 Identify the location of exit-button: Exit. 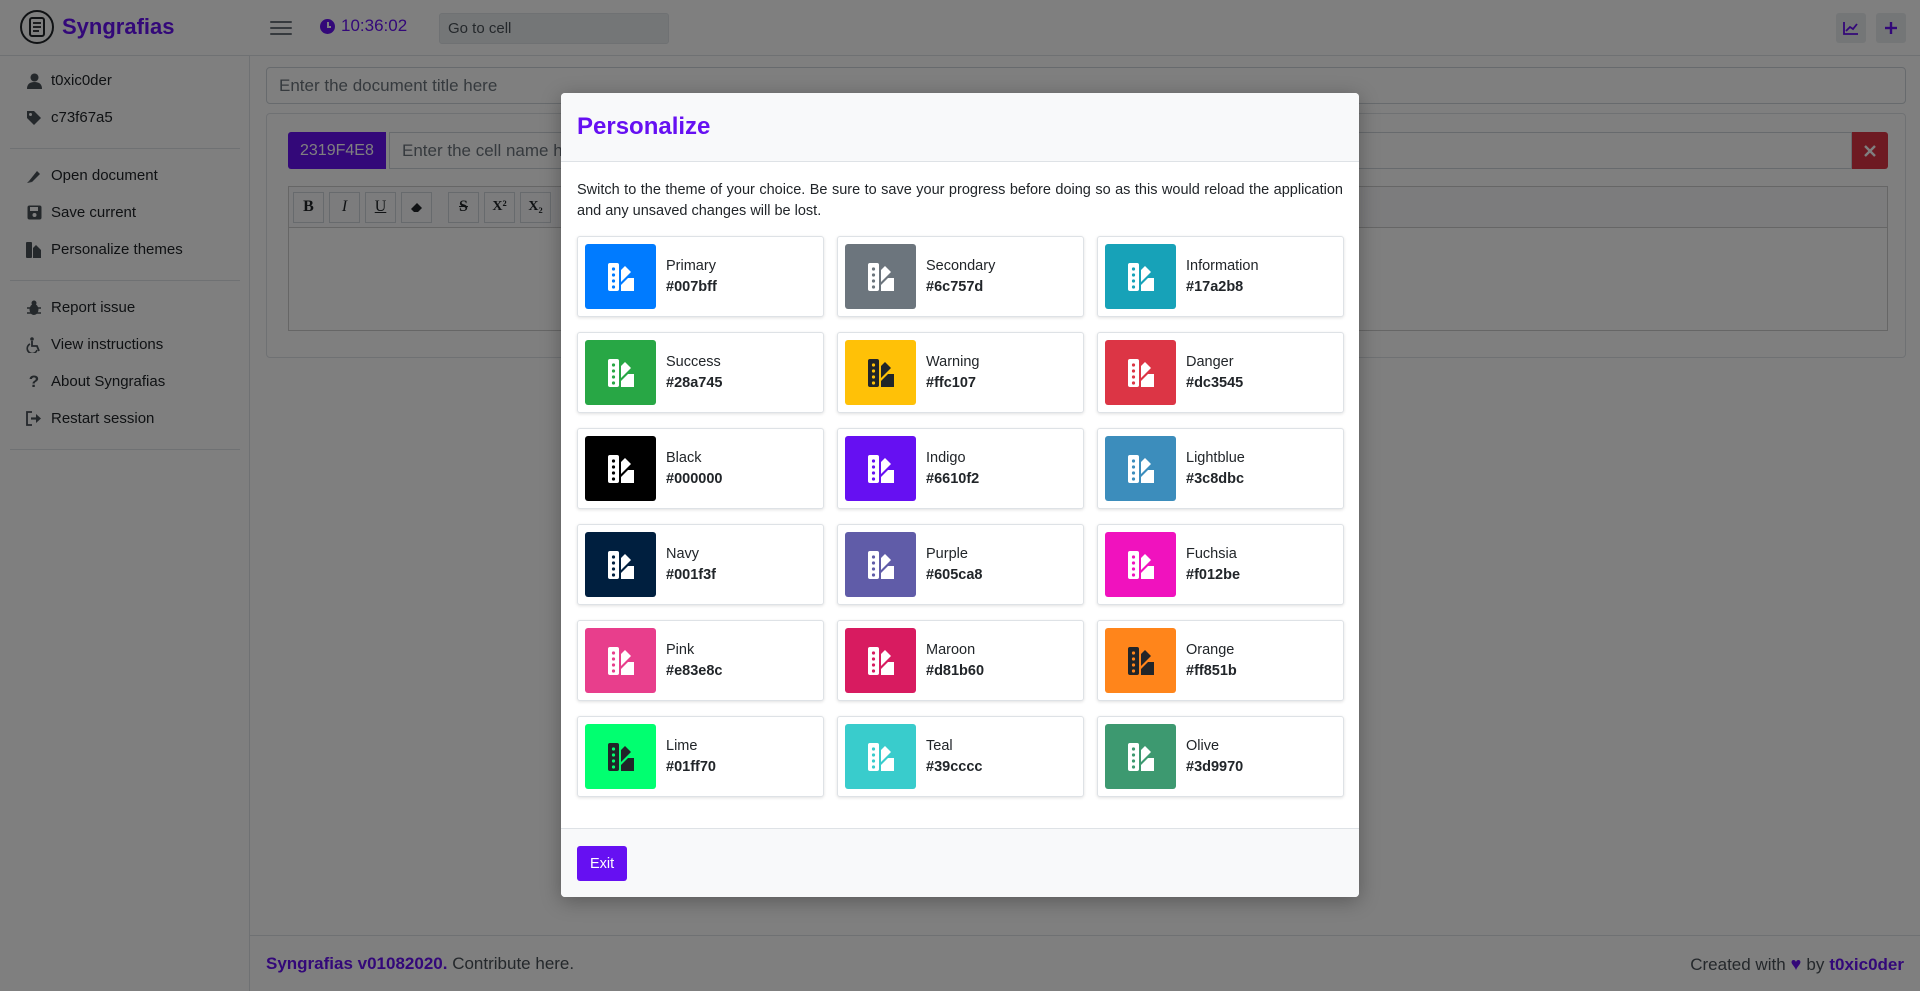
(602, 863).